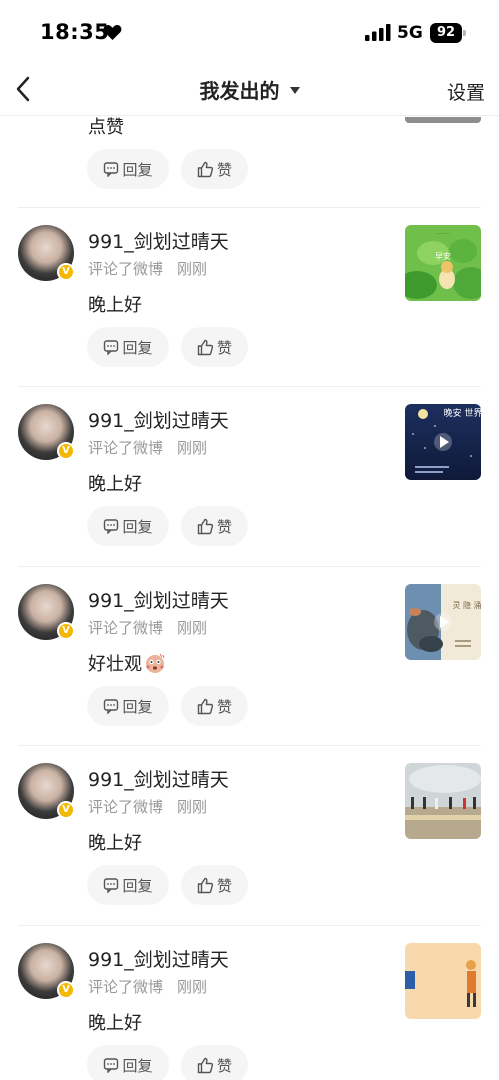 The height and width of the screenshot is (1080, 499). I want to click on comment-text: 点赞, so click(106, 127).